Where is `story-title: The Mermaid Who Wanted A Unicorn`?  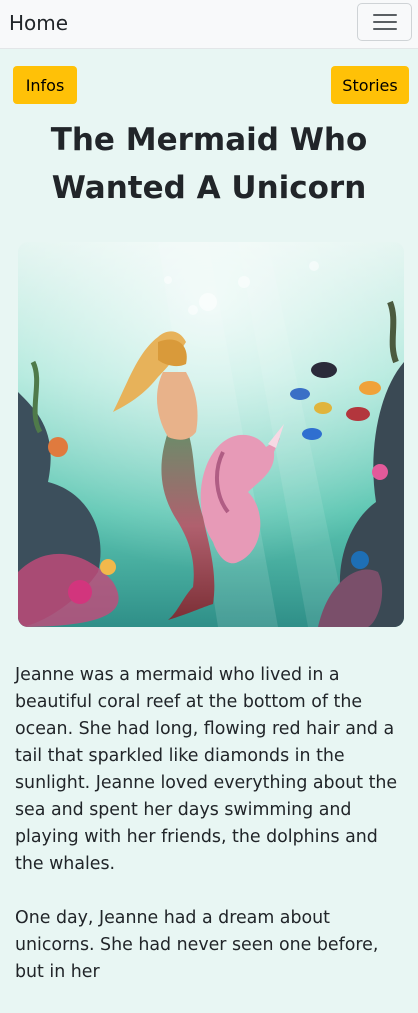 story-title: The Mermaid Who Wanted A Unicorn is located at coordinates (209, 164).